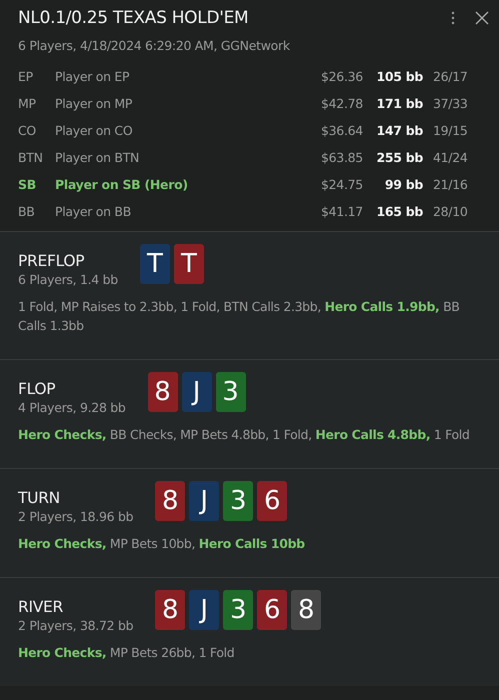 The image size is (499, 700). What do you see at coordinates (342, 184) in the screenshot?
I see `player-stack: $24.75` at bounding box center [342, 184].